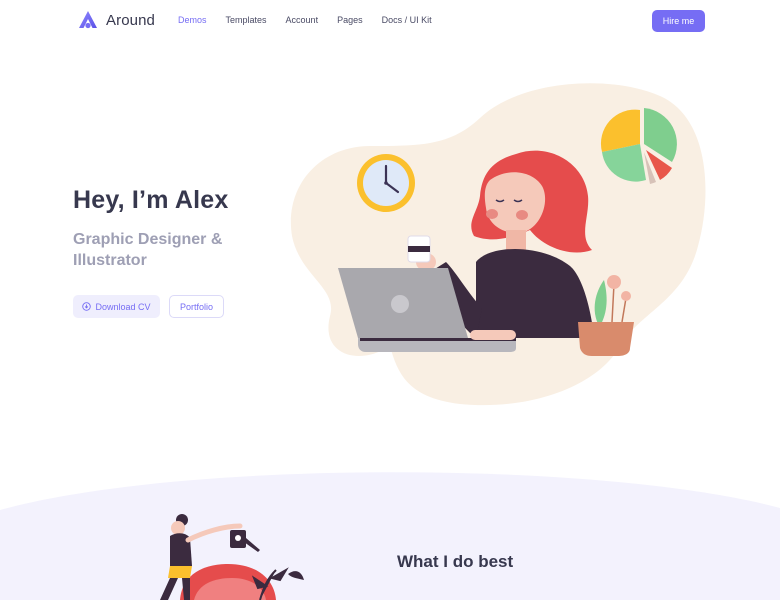 The image size is (780, 600). I want to click on nav-docs-ui-kit: Docs / UI Kit, so click(407, 20).